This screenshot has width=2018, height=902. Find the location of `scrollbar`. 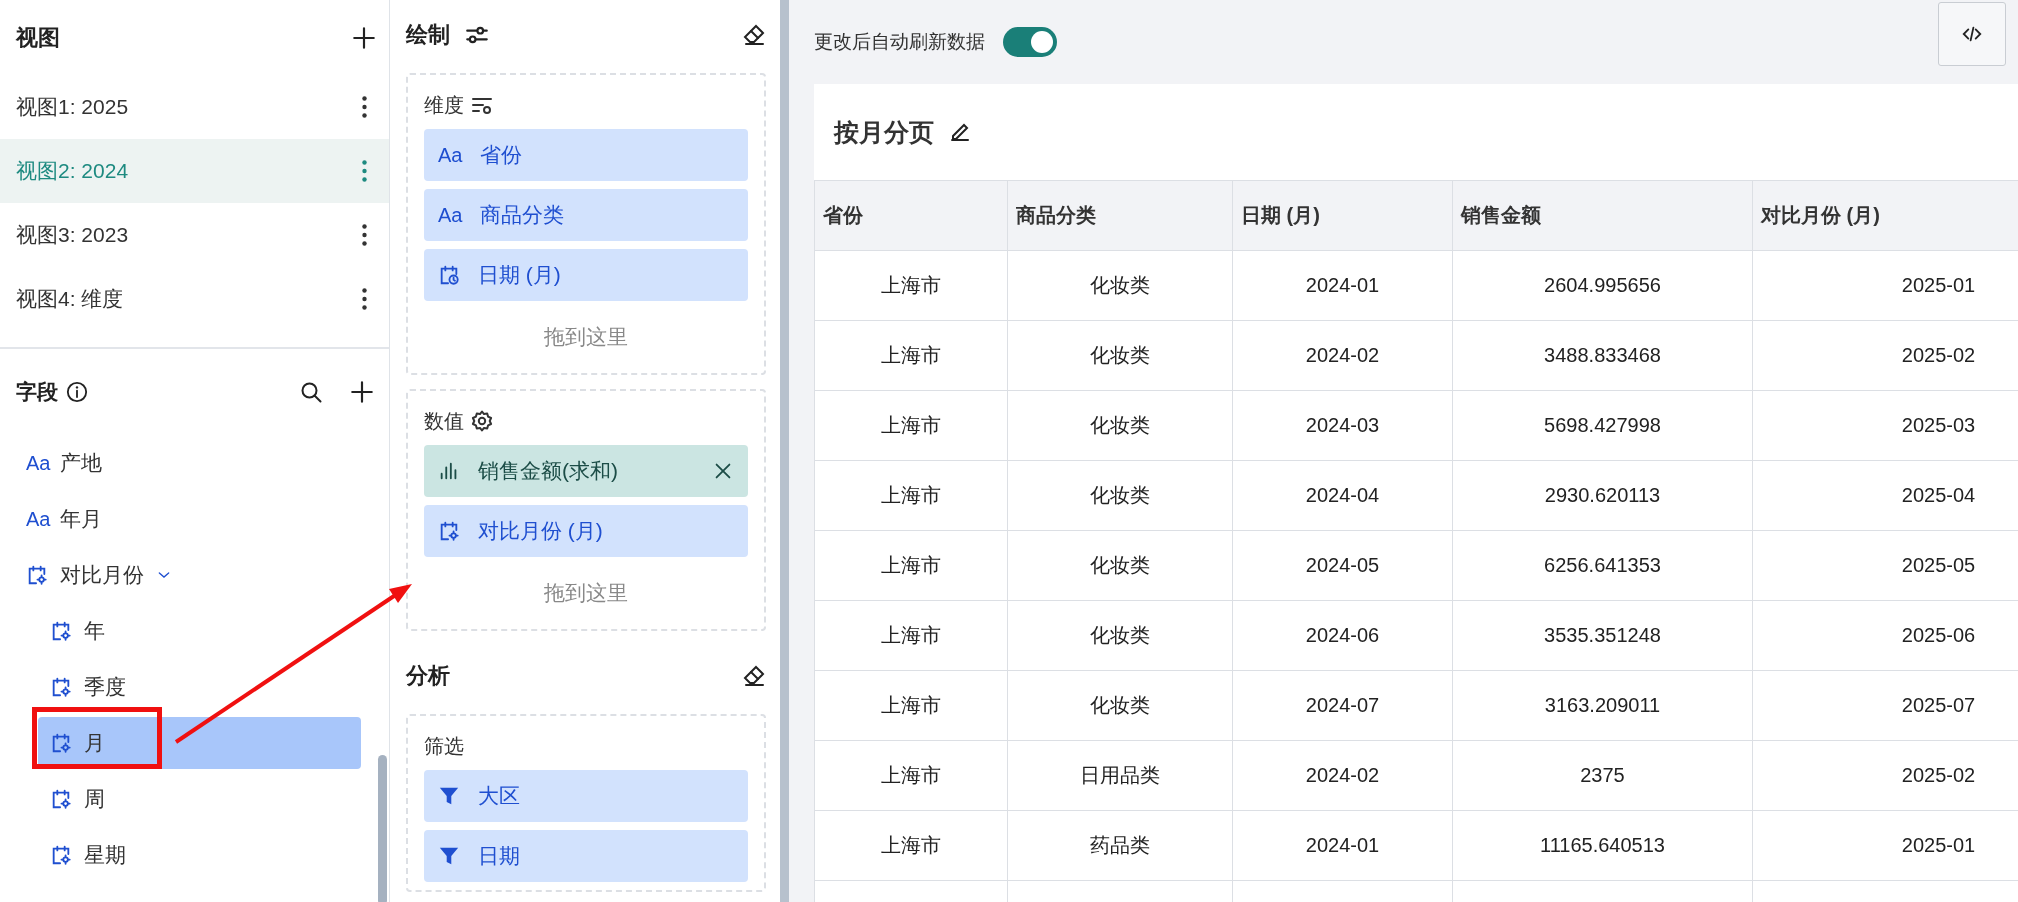

scrollbar is located at coordinates (382, 828).